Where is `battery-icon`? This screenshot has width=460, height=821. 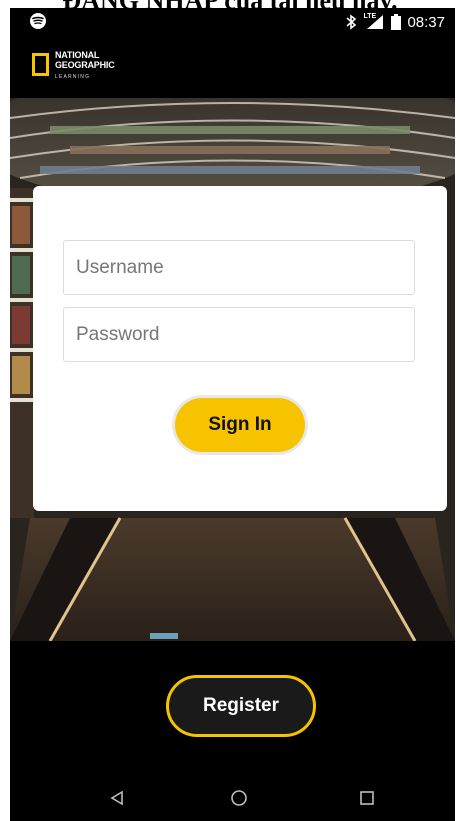
battery-icon is located at coordinates (396, 22).